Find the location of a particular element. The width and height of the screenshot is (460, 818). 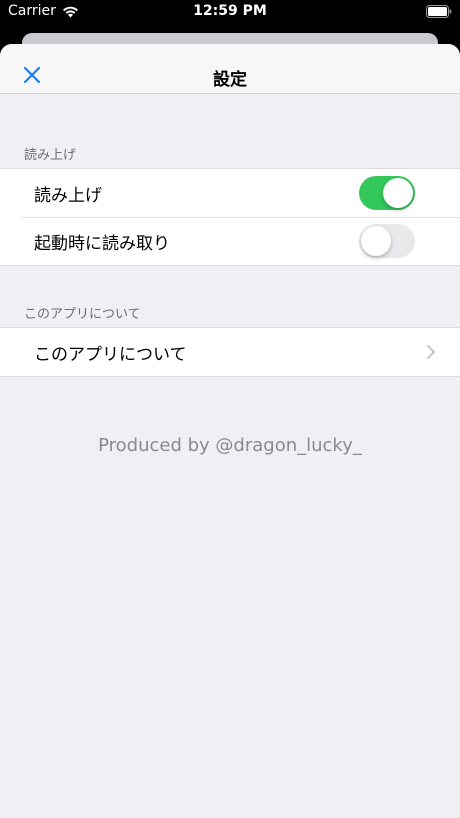

about-group: このアプリについて is located at coordinates (230, 352).